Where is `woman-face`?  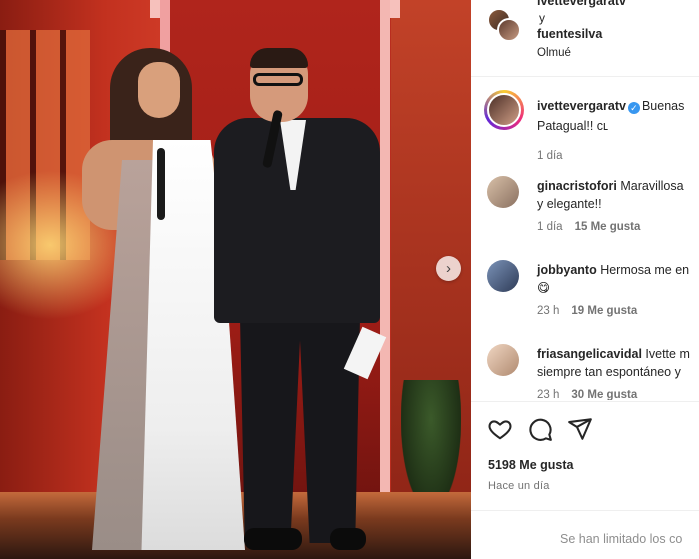 woman-face is located at coordinates (159, 90).